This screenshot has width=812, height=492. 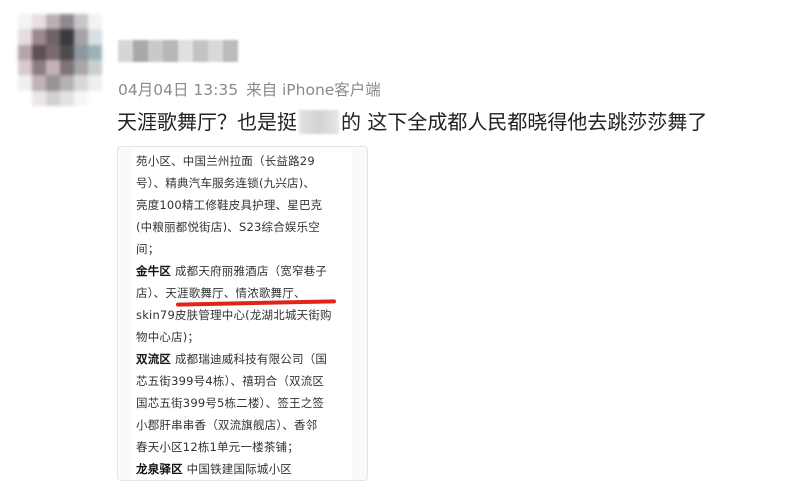 I want to click on district-label: 龙泉驿区, so click(x=159, y=469).